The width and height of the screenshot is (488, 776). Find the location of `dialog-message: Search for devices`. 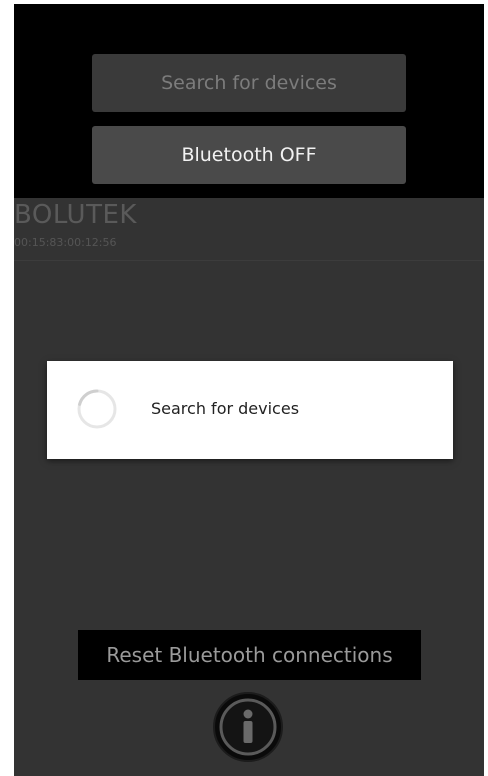

dialog-message: Search for devices is located at coordinates (225, 408).